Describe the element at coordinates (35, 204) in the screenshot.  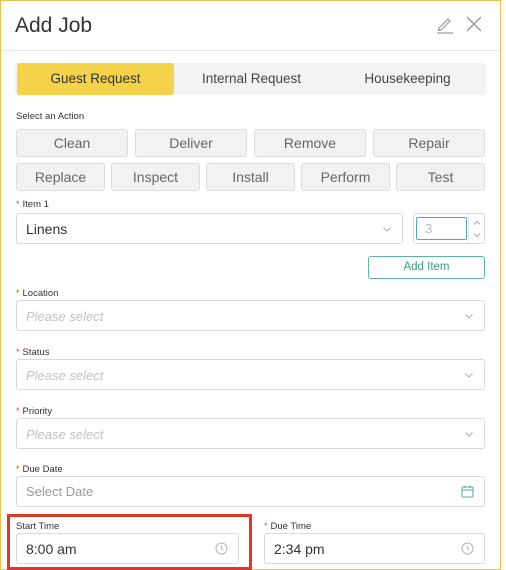
I see `item-label-text: Item 1` at that location.